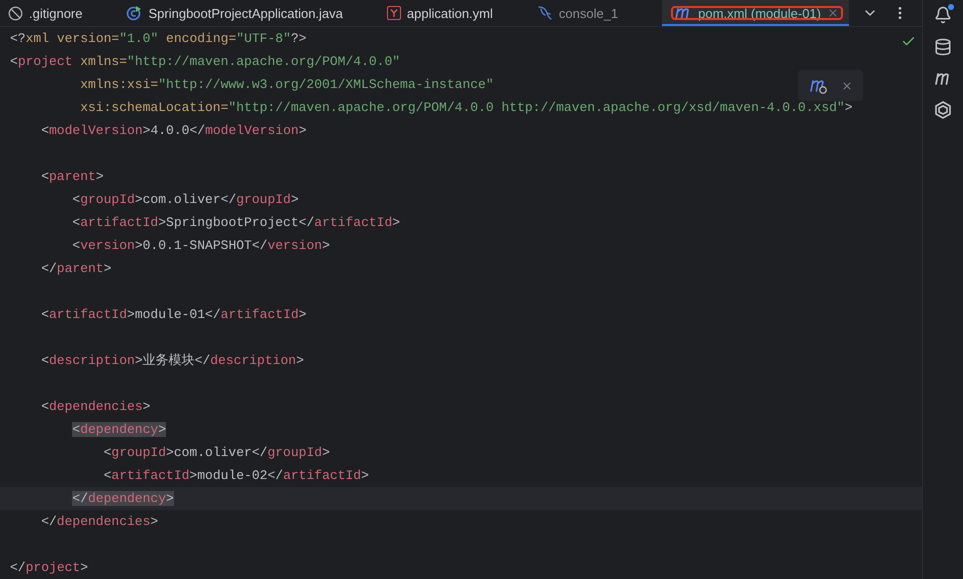  Describe the element at coordinates (943, 78) in the screenshot. I see `maven-icon` at that location.